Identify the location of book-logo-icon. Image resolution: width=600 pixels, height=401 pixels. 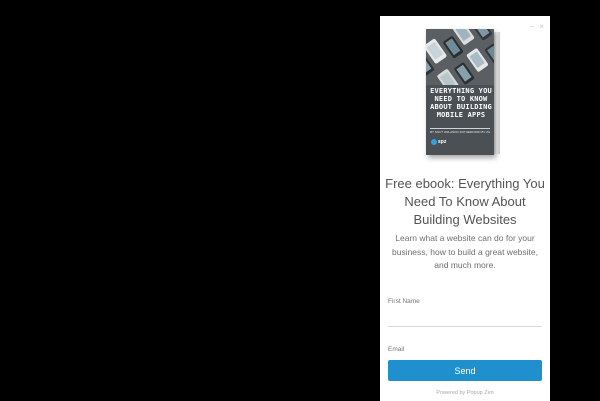
(434, 142).